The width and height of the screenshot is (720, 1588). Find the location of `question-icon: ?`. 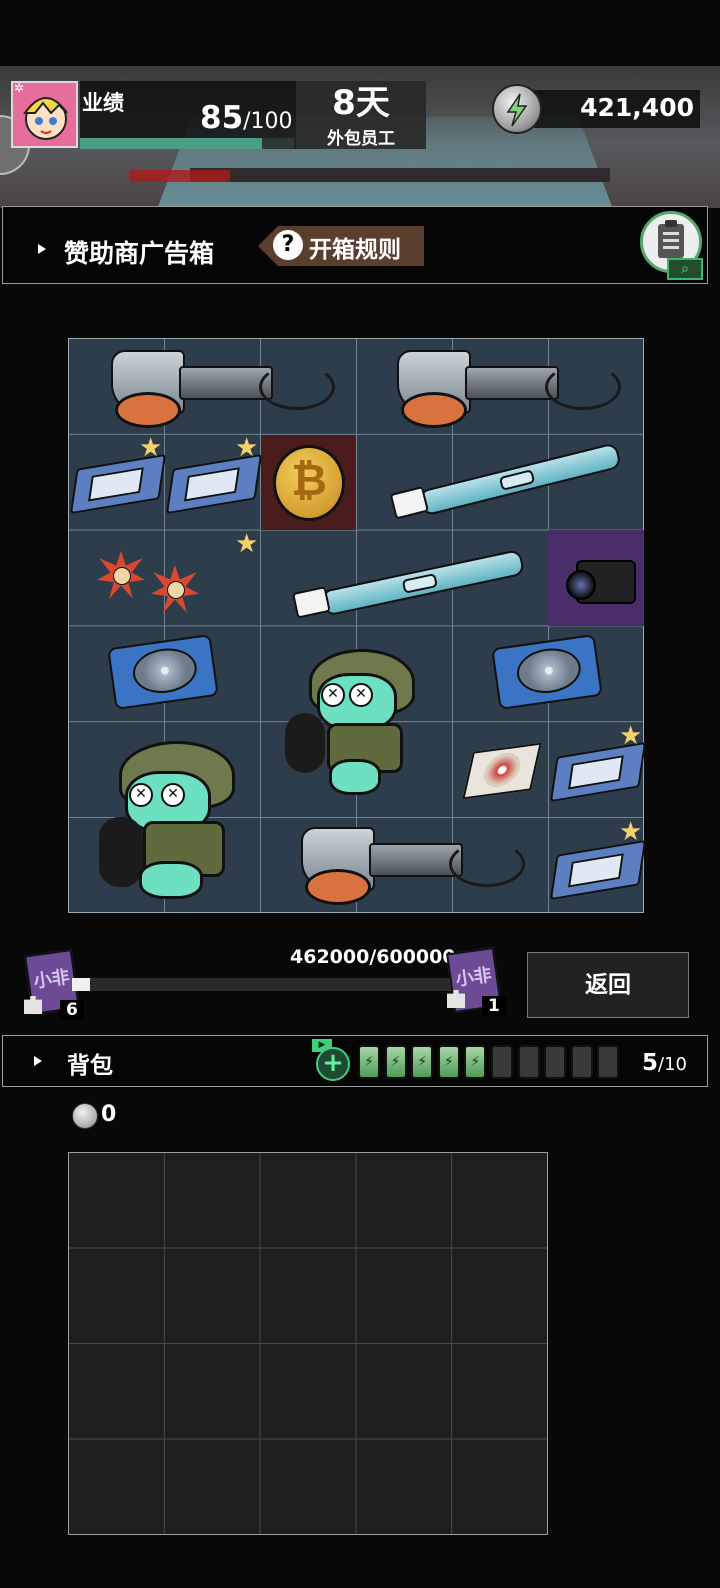

question-icon: ? is located at coordinates (288, 245).